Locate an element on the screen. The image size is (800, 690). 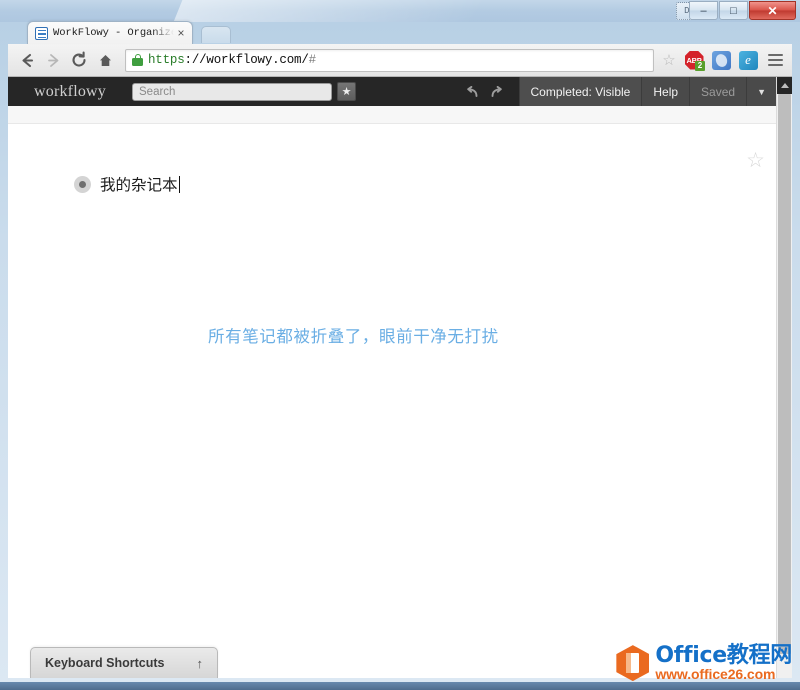
browser-toolbar: https://workflowy.com/# ☆ ABP 2 e is located at coordinates (400, 60).